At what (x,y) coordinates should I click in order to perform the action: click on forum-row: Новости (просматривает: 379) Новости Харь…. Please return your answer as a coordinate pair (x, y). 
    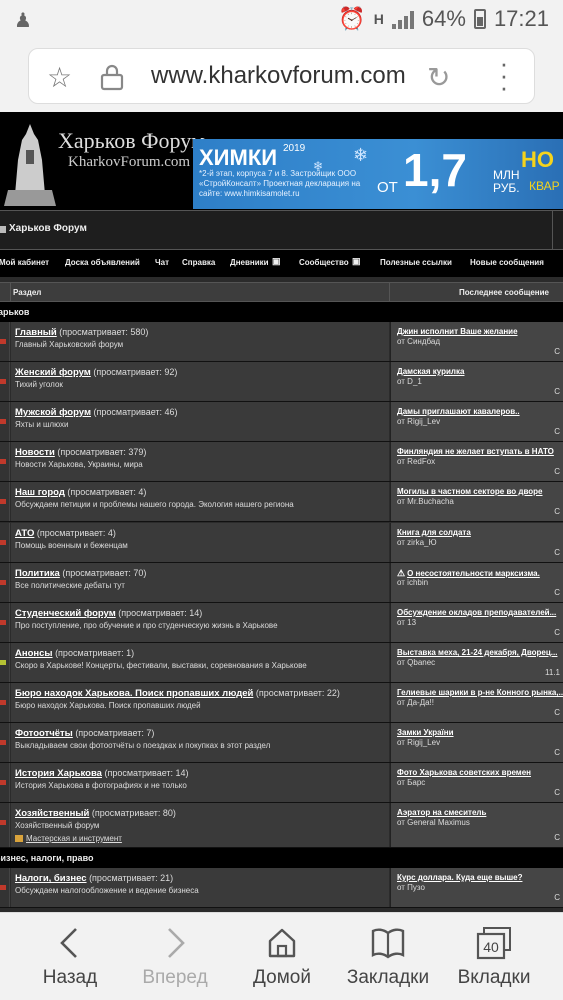
    Looking at the image, I should click on (281, 462).